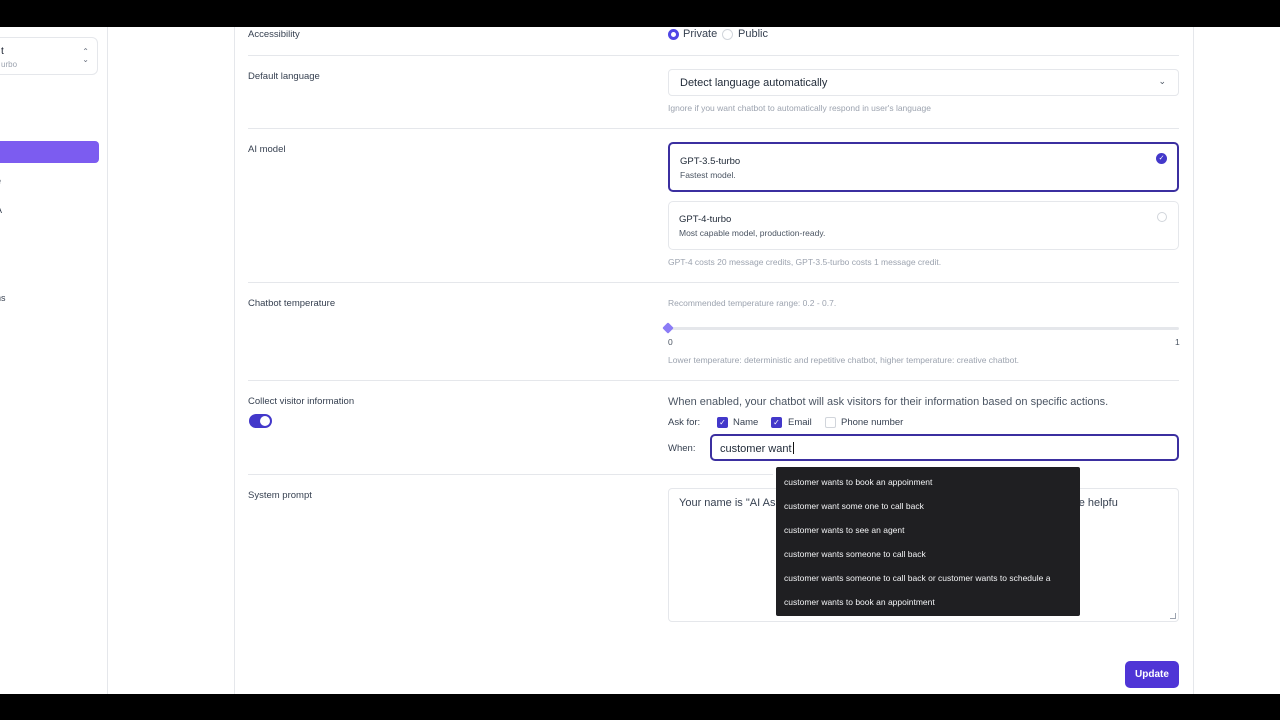 This screenshot has height=720, width=1280. What do you see at coordinates (844, 530) in the screenshot?
I see `suggestion-item: customer wants to see an agent` at bounding box center [844, 530].